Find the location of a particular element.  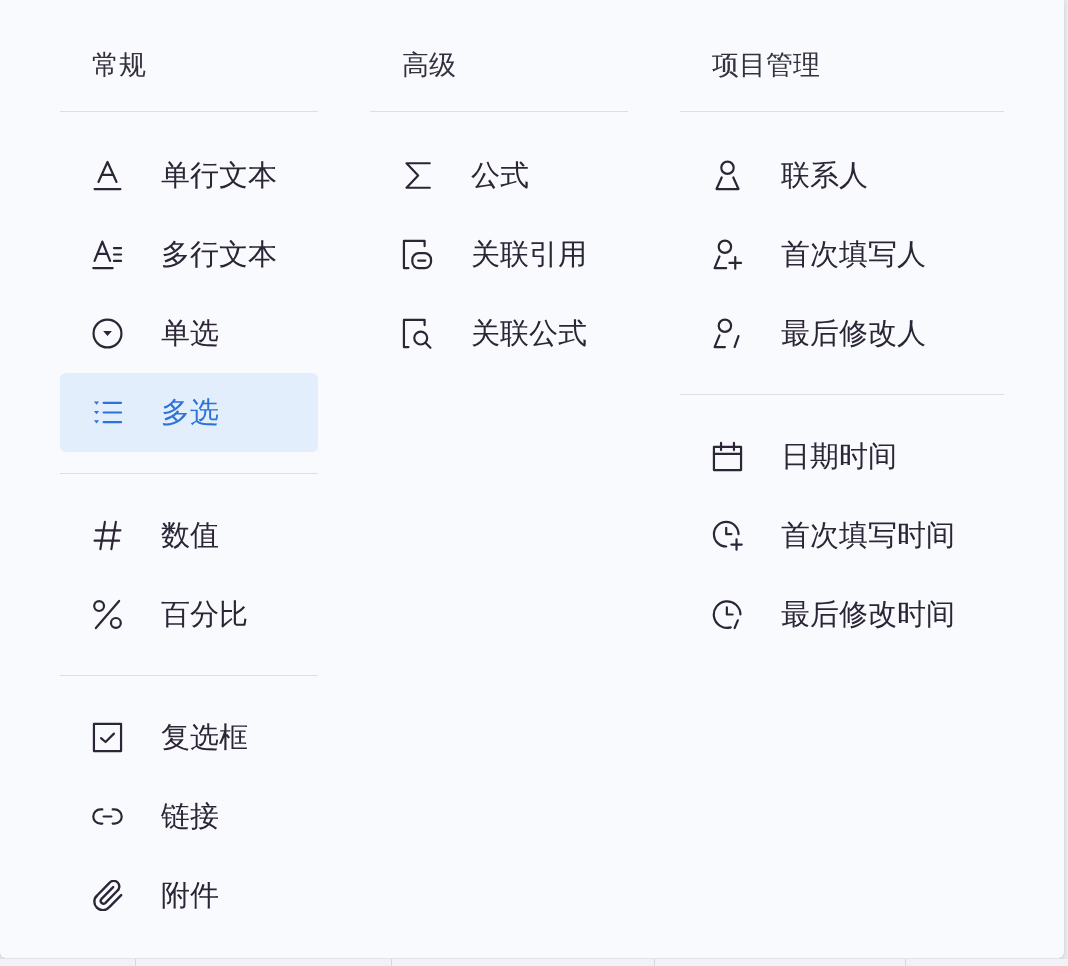

field-type-item: 首次填写人 is located at coordinates (842, 254).